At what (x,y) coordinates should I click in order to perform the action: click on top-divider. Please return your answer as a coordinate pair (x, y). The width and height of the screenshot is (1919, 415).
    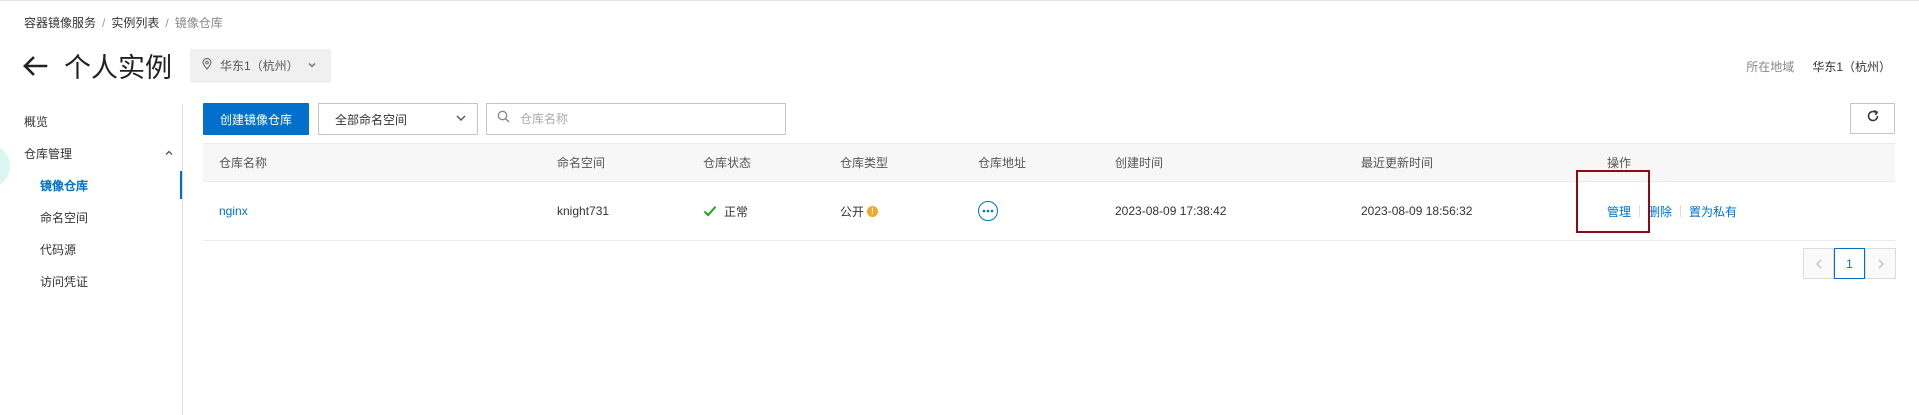
    Looking at the image, I should click on (959, 0).